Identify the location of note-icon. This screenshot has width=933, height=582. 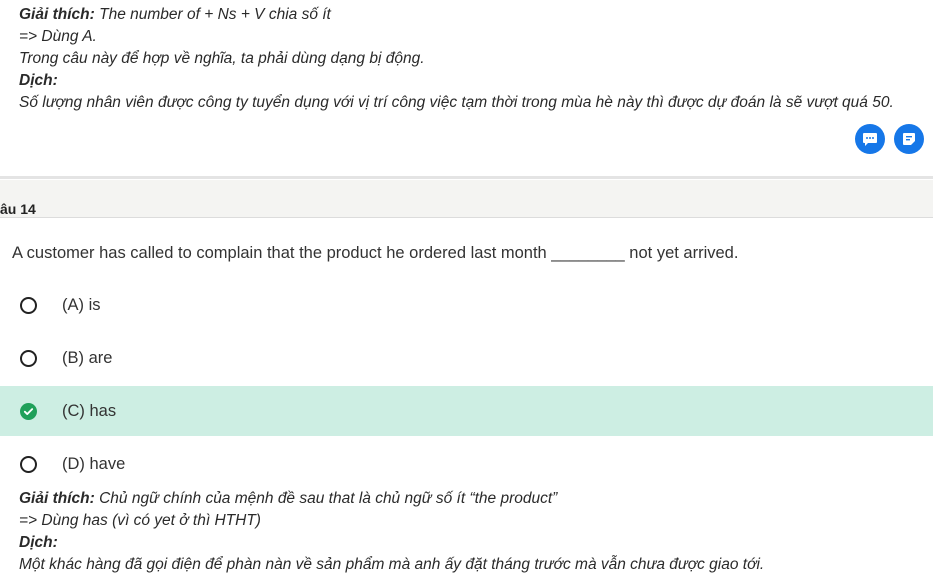
(909, 139).